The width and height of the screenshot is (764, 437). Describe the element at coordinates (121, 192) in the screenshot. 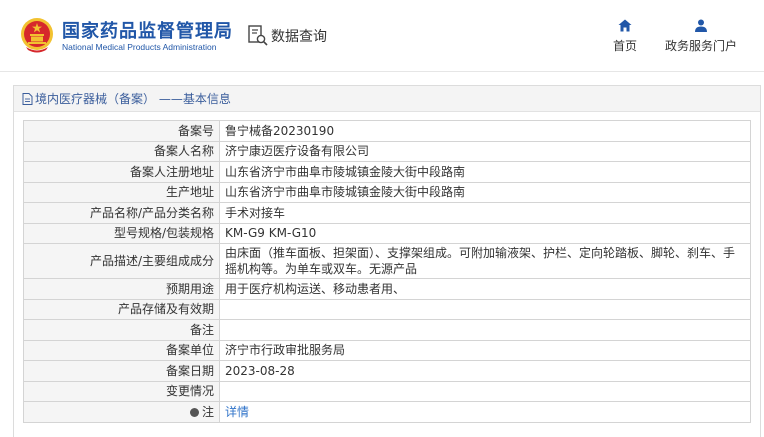

I see `row-label: 生产地址` at that location.